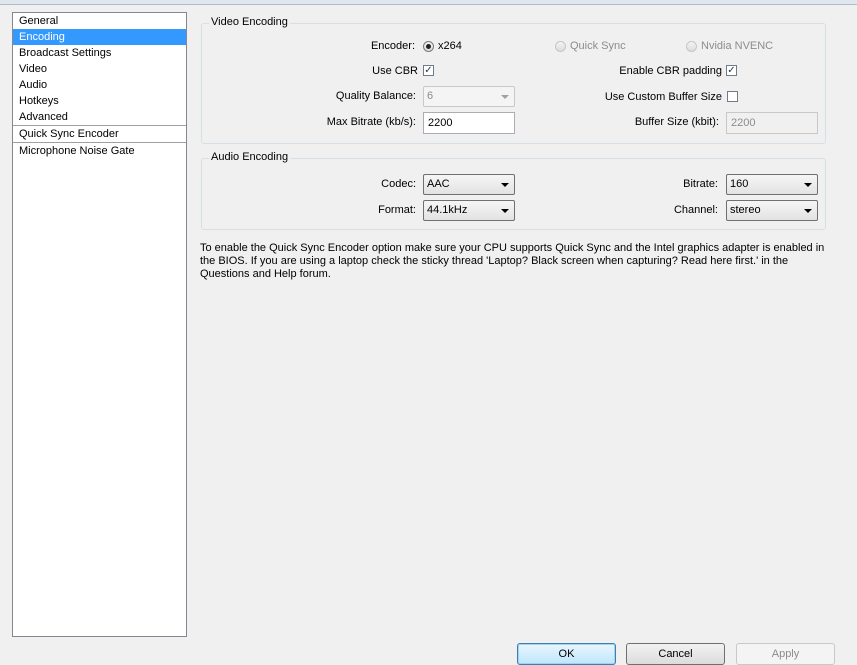  What do you see at coordinates (428, 70) in the screenshot?
I see `use-cbr-checkbox: ✓` at bounding box center [428, 70].